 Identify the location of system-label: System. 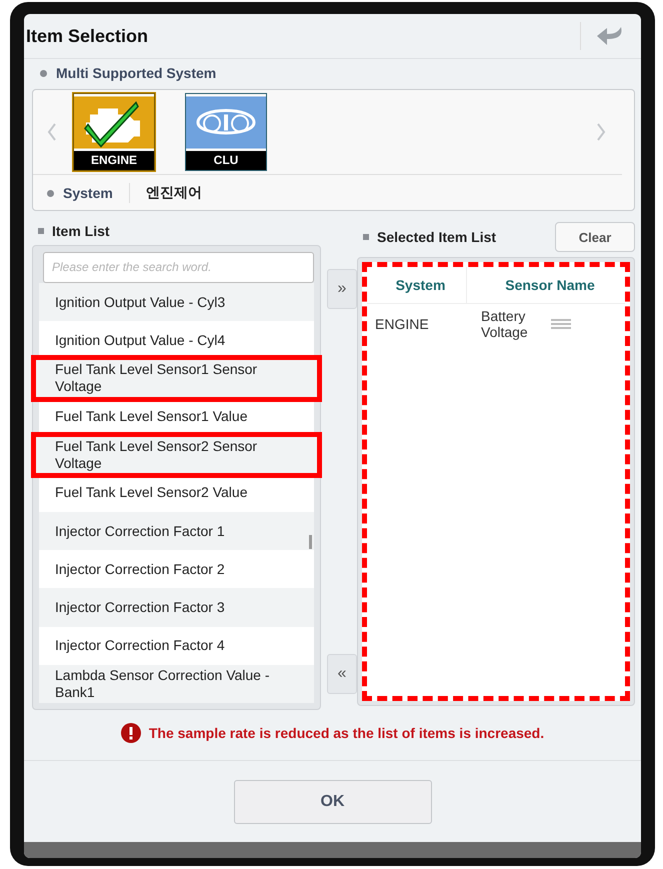
(88, 193).